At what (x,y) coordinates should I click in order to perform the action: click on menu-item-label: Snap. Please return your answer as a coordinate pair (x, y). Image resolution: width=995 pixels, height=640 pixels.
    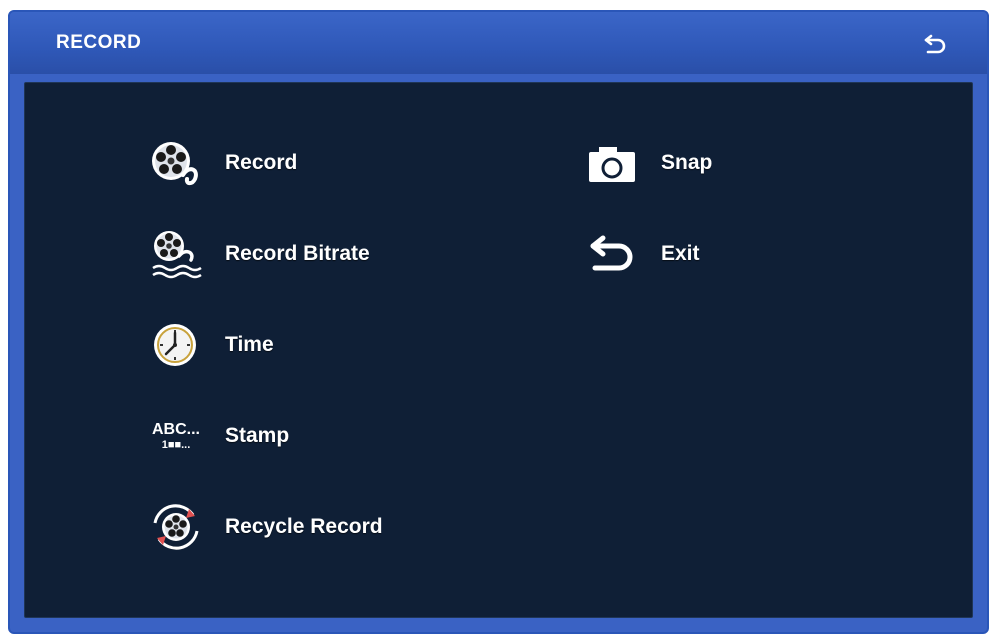
    Looking at the image, I should click on (687, 162).